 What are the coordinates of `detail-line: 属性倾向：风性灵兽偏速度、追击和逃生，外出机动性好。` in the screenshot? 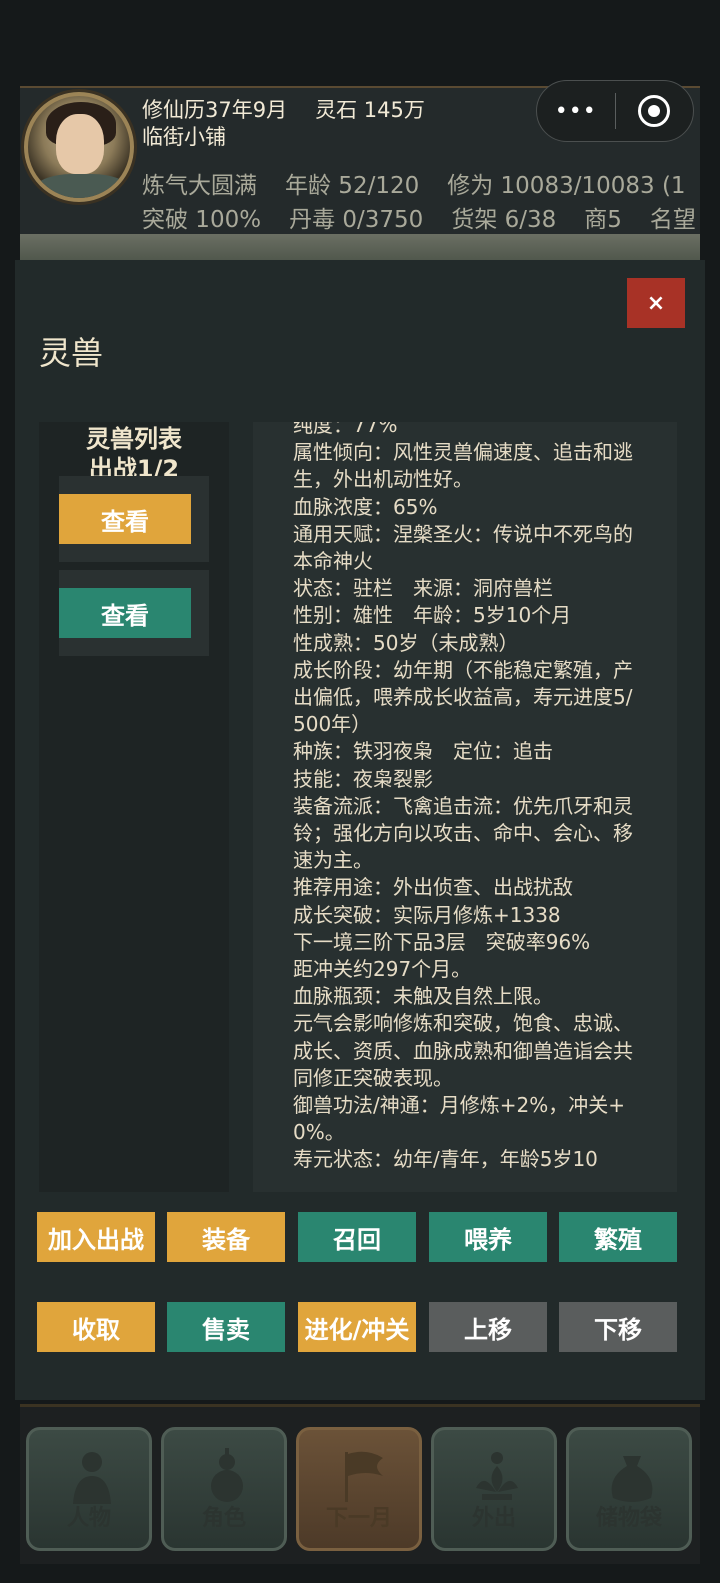 It's located at (463, 466).